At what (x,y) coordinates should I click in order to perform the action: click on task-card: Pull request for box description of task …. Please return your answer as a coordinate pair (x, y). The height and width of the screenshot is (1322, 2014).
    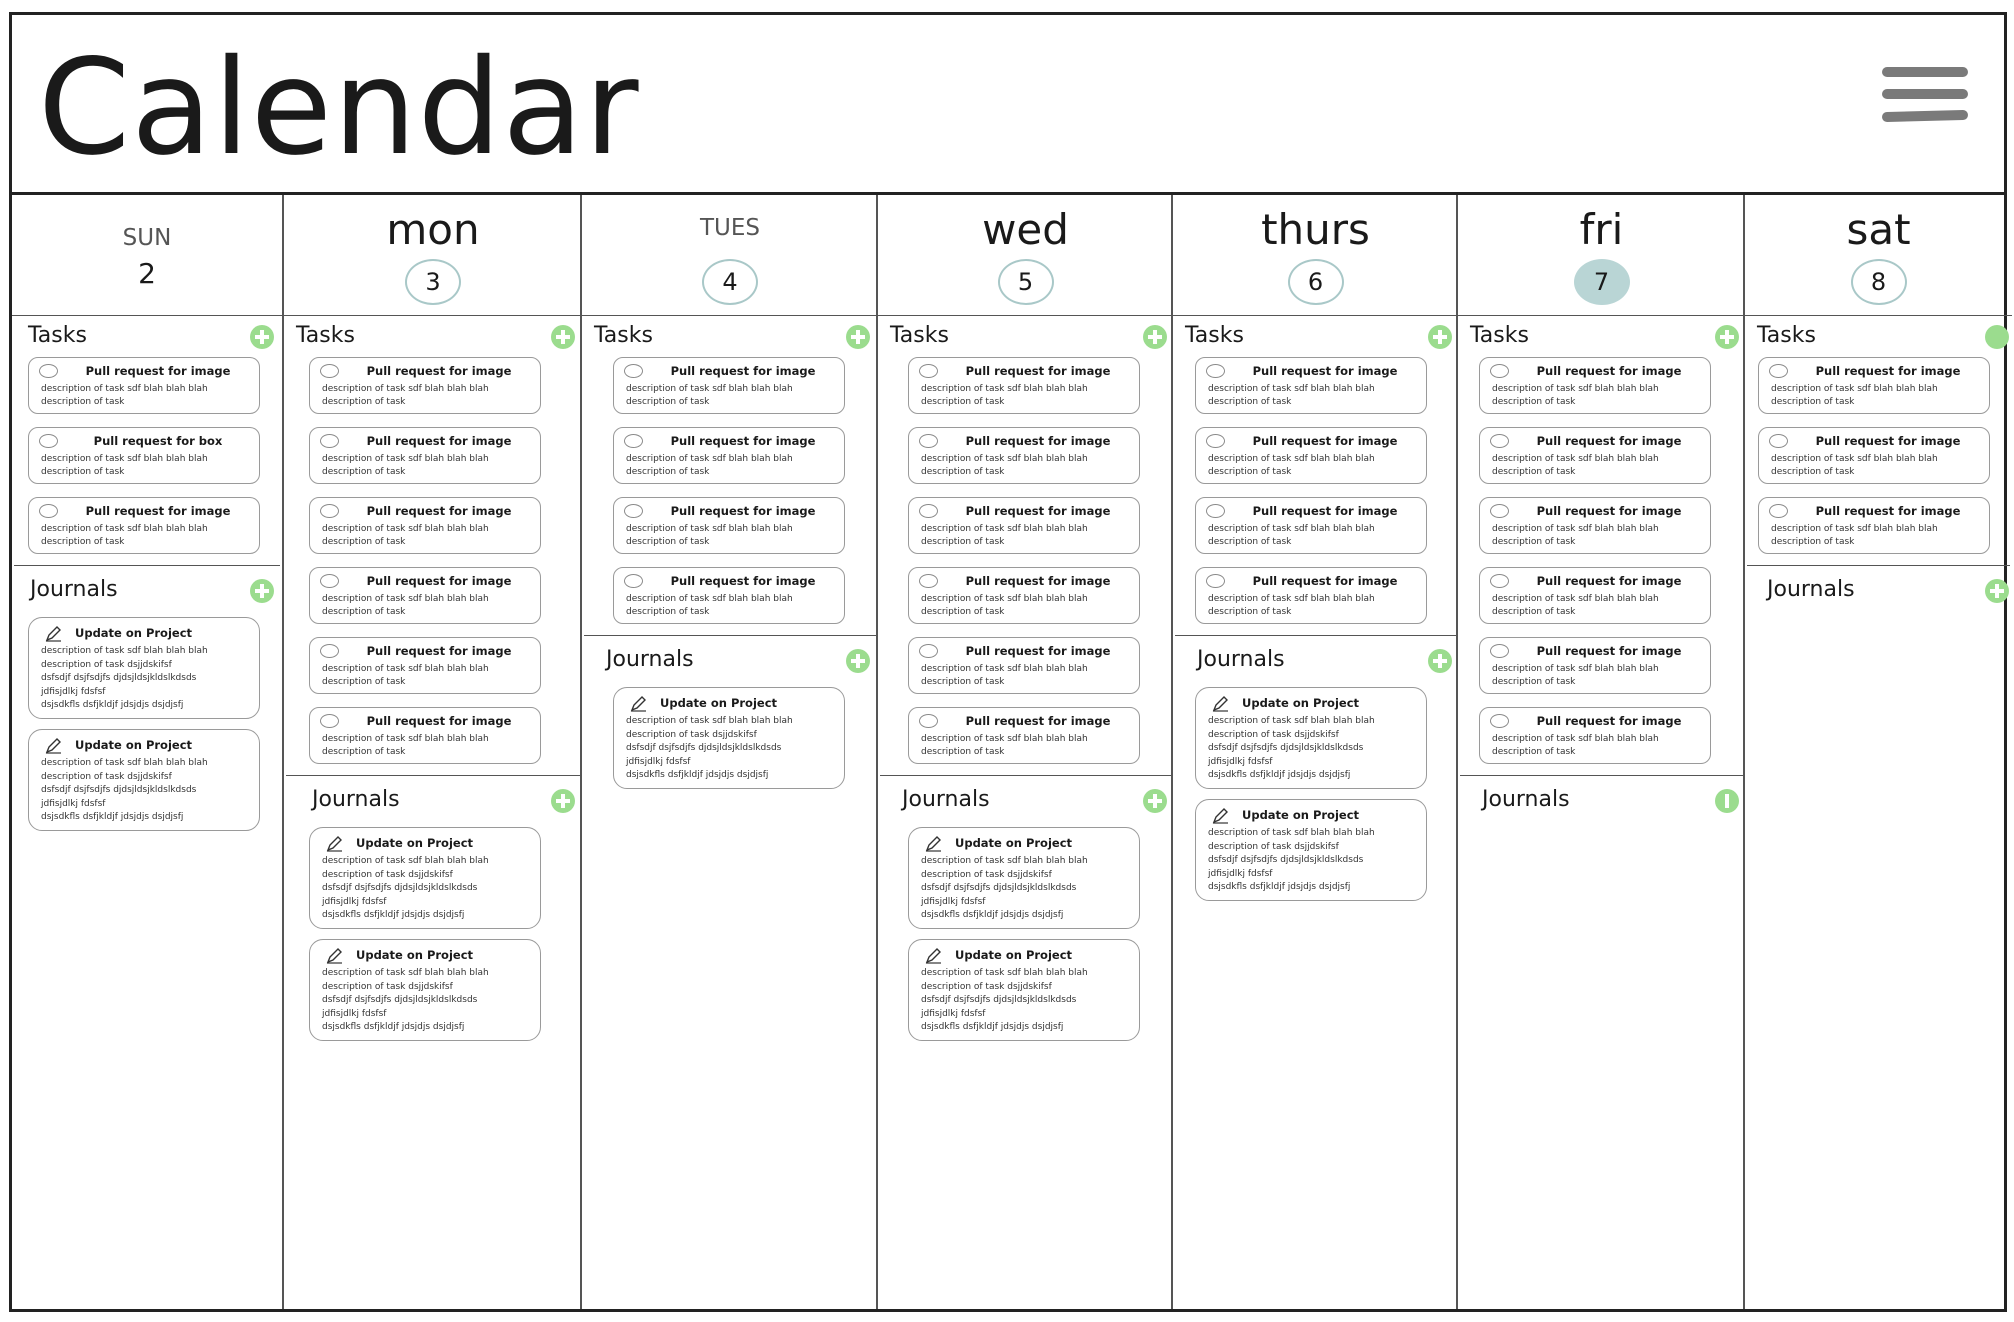
    Looking at the image, I should click on (144, 455).